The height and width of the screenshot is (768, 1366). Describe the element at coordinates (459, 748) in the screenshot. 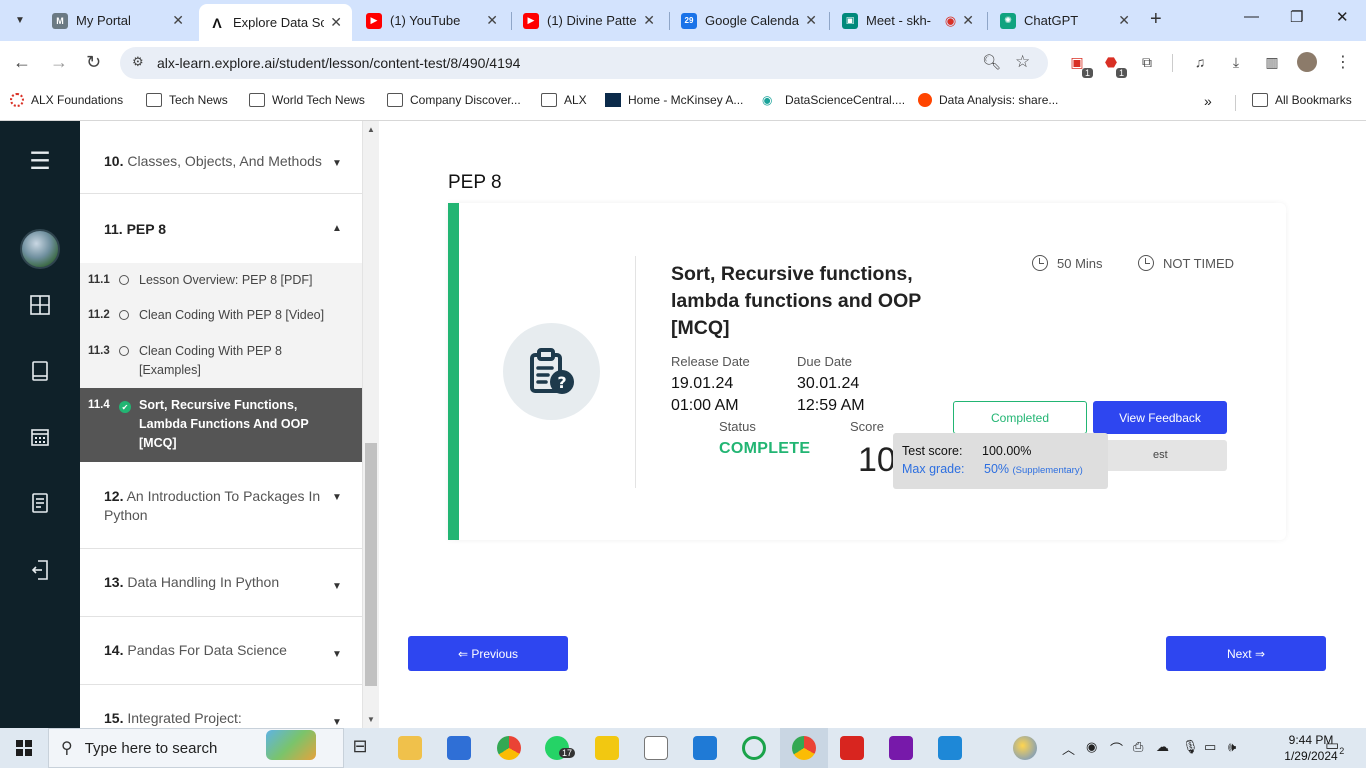

I see `microsoft-store-icon` at that location.